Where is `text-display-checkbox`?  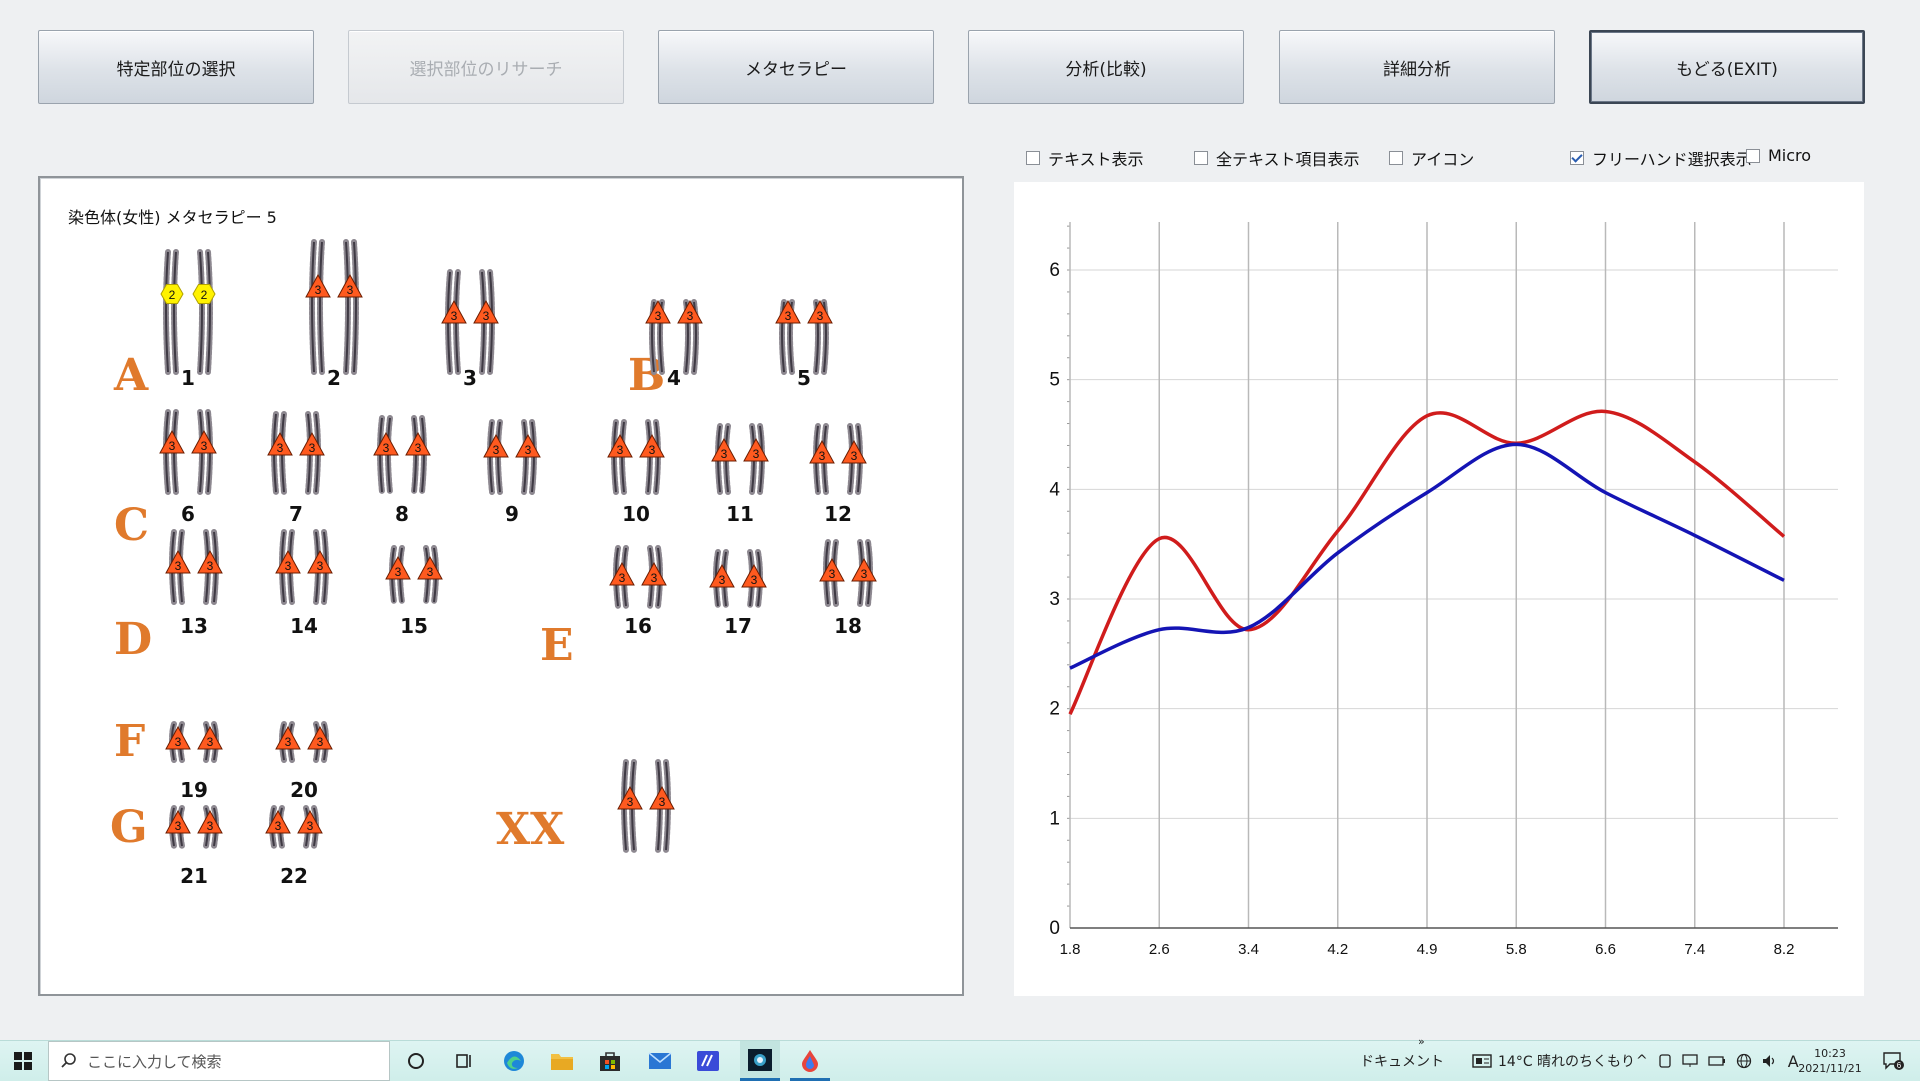 text-display-checkbox is located at coordinates (1033, 158).